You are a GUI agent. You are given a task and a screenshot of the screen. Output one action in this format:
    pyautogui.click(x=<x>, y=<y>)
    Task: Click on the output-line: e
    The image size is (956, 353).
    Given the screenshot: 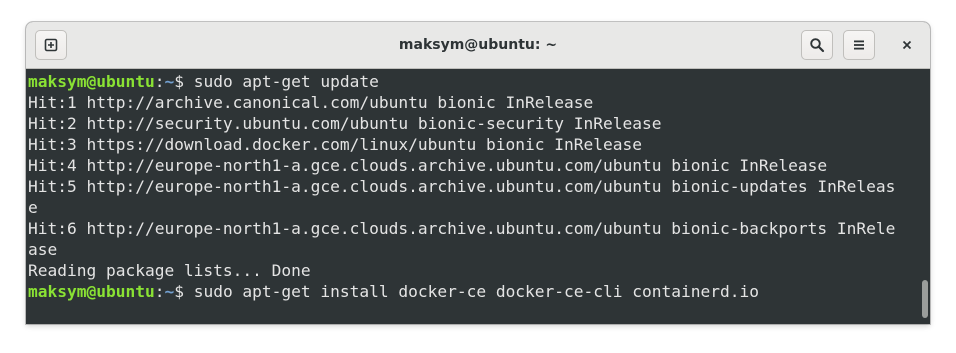 What is the action you would take?
    pyautogui.click(x=33, y=207)
    